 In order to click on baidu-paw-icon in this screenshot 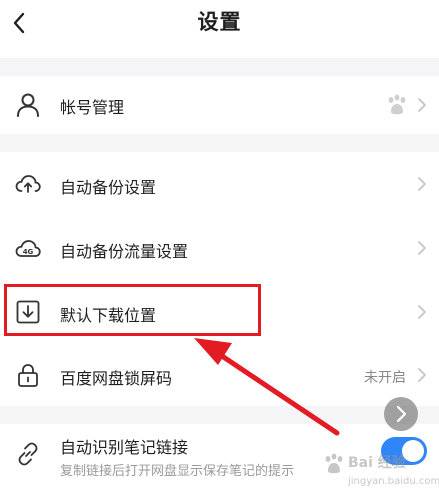, I will do `click(334, 463)`.